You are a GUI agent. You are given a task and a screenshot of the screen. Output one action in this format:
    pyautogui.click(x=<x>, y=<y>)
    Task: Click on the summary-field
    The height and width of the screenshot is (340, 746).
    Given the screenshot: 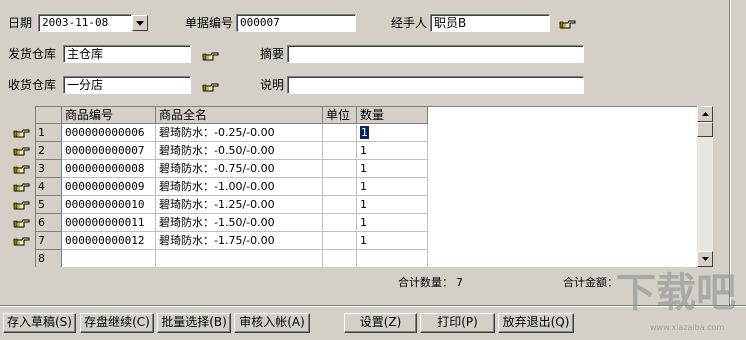 What is the action you would take?
    pyautogui.click(x=435, y=54)
    